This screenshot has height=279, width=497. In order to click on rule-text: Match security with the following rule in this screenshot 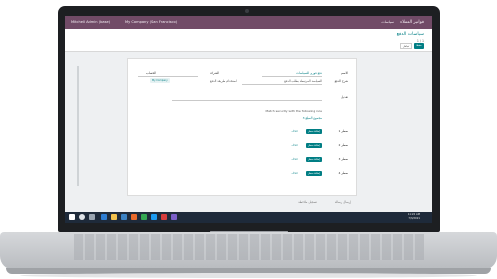, I will do `click(294, 111)`.